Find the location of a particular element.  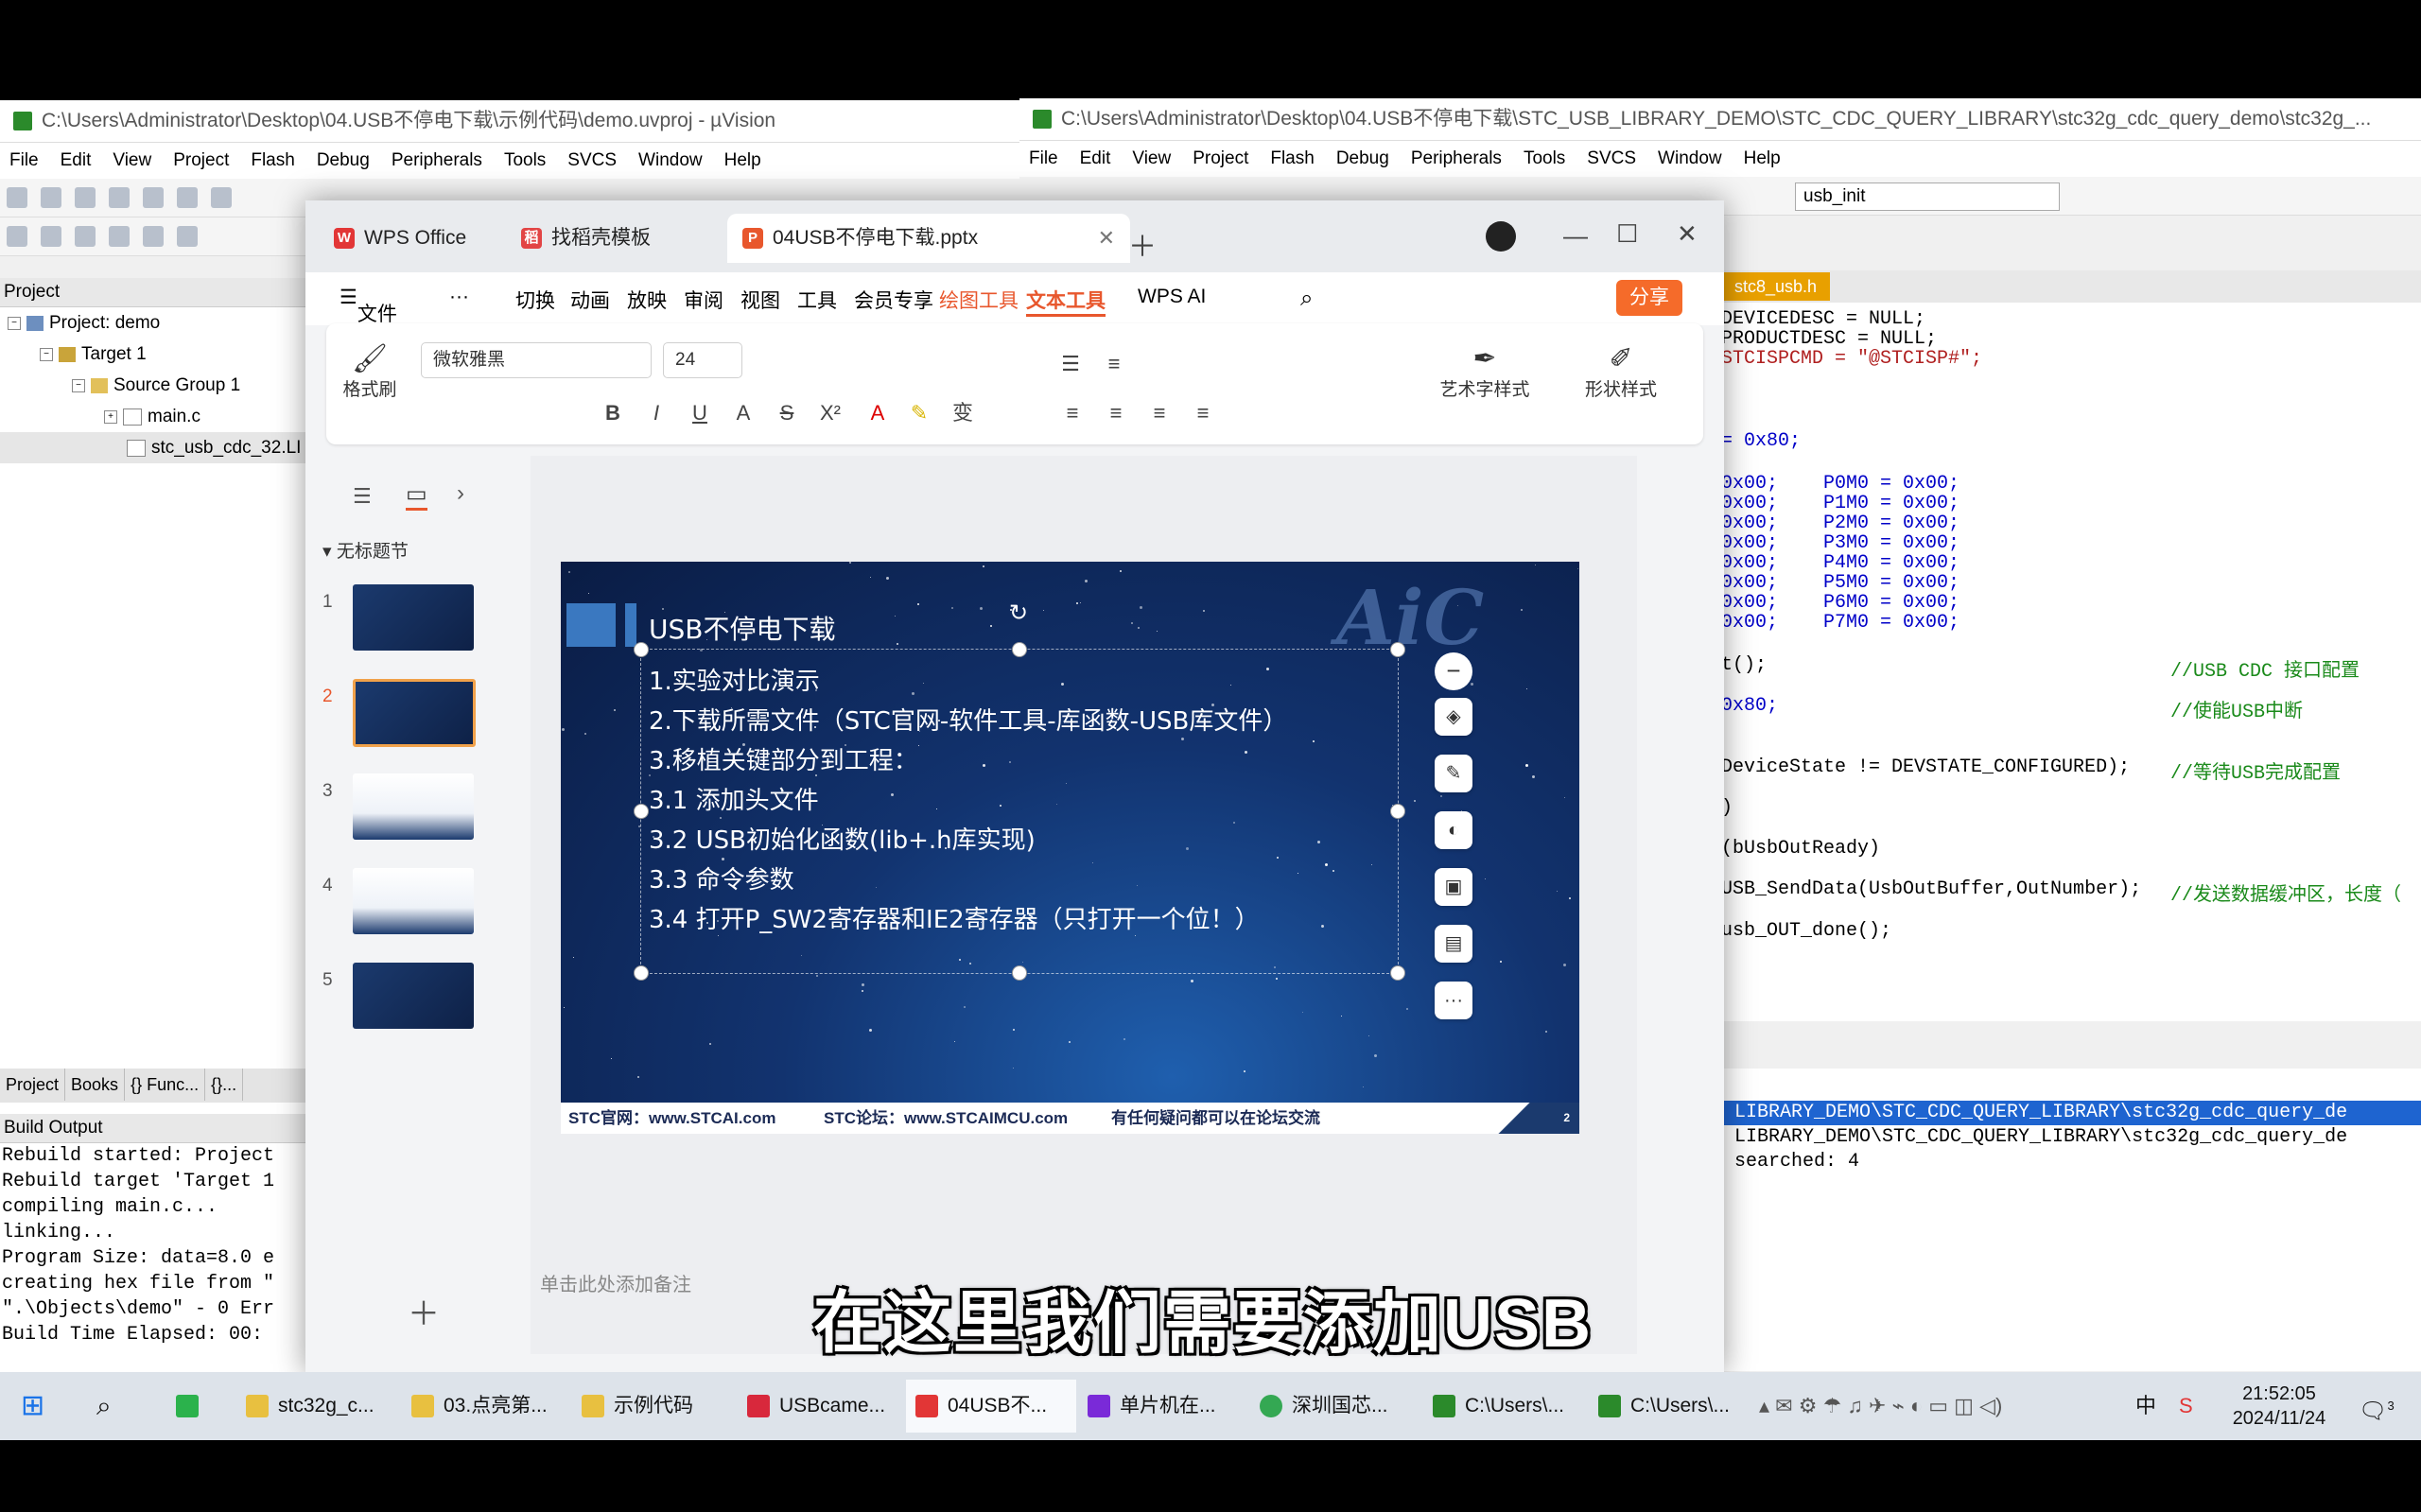

thumbnail-view-icon: ▭ is located at coordinates (416, 495).